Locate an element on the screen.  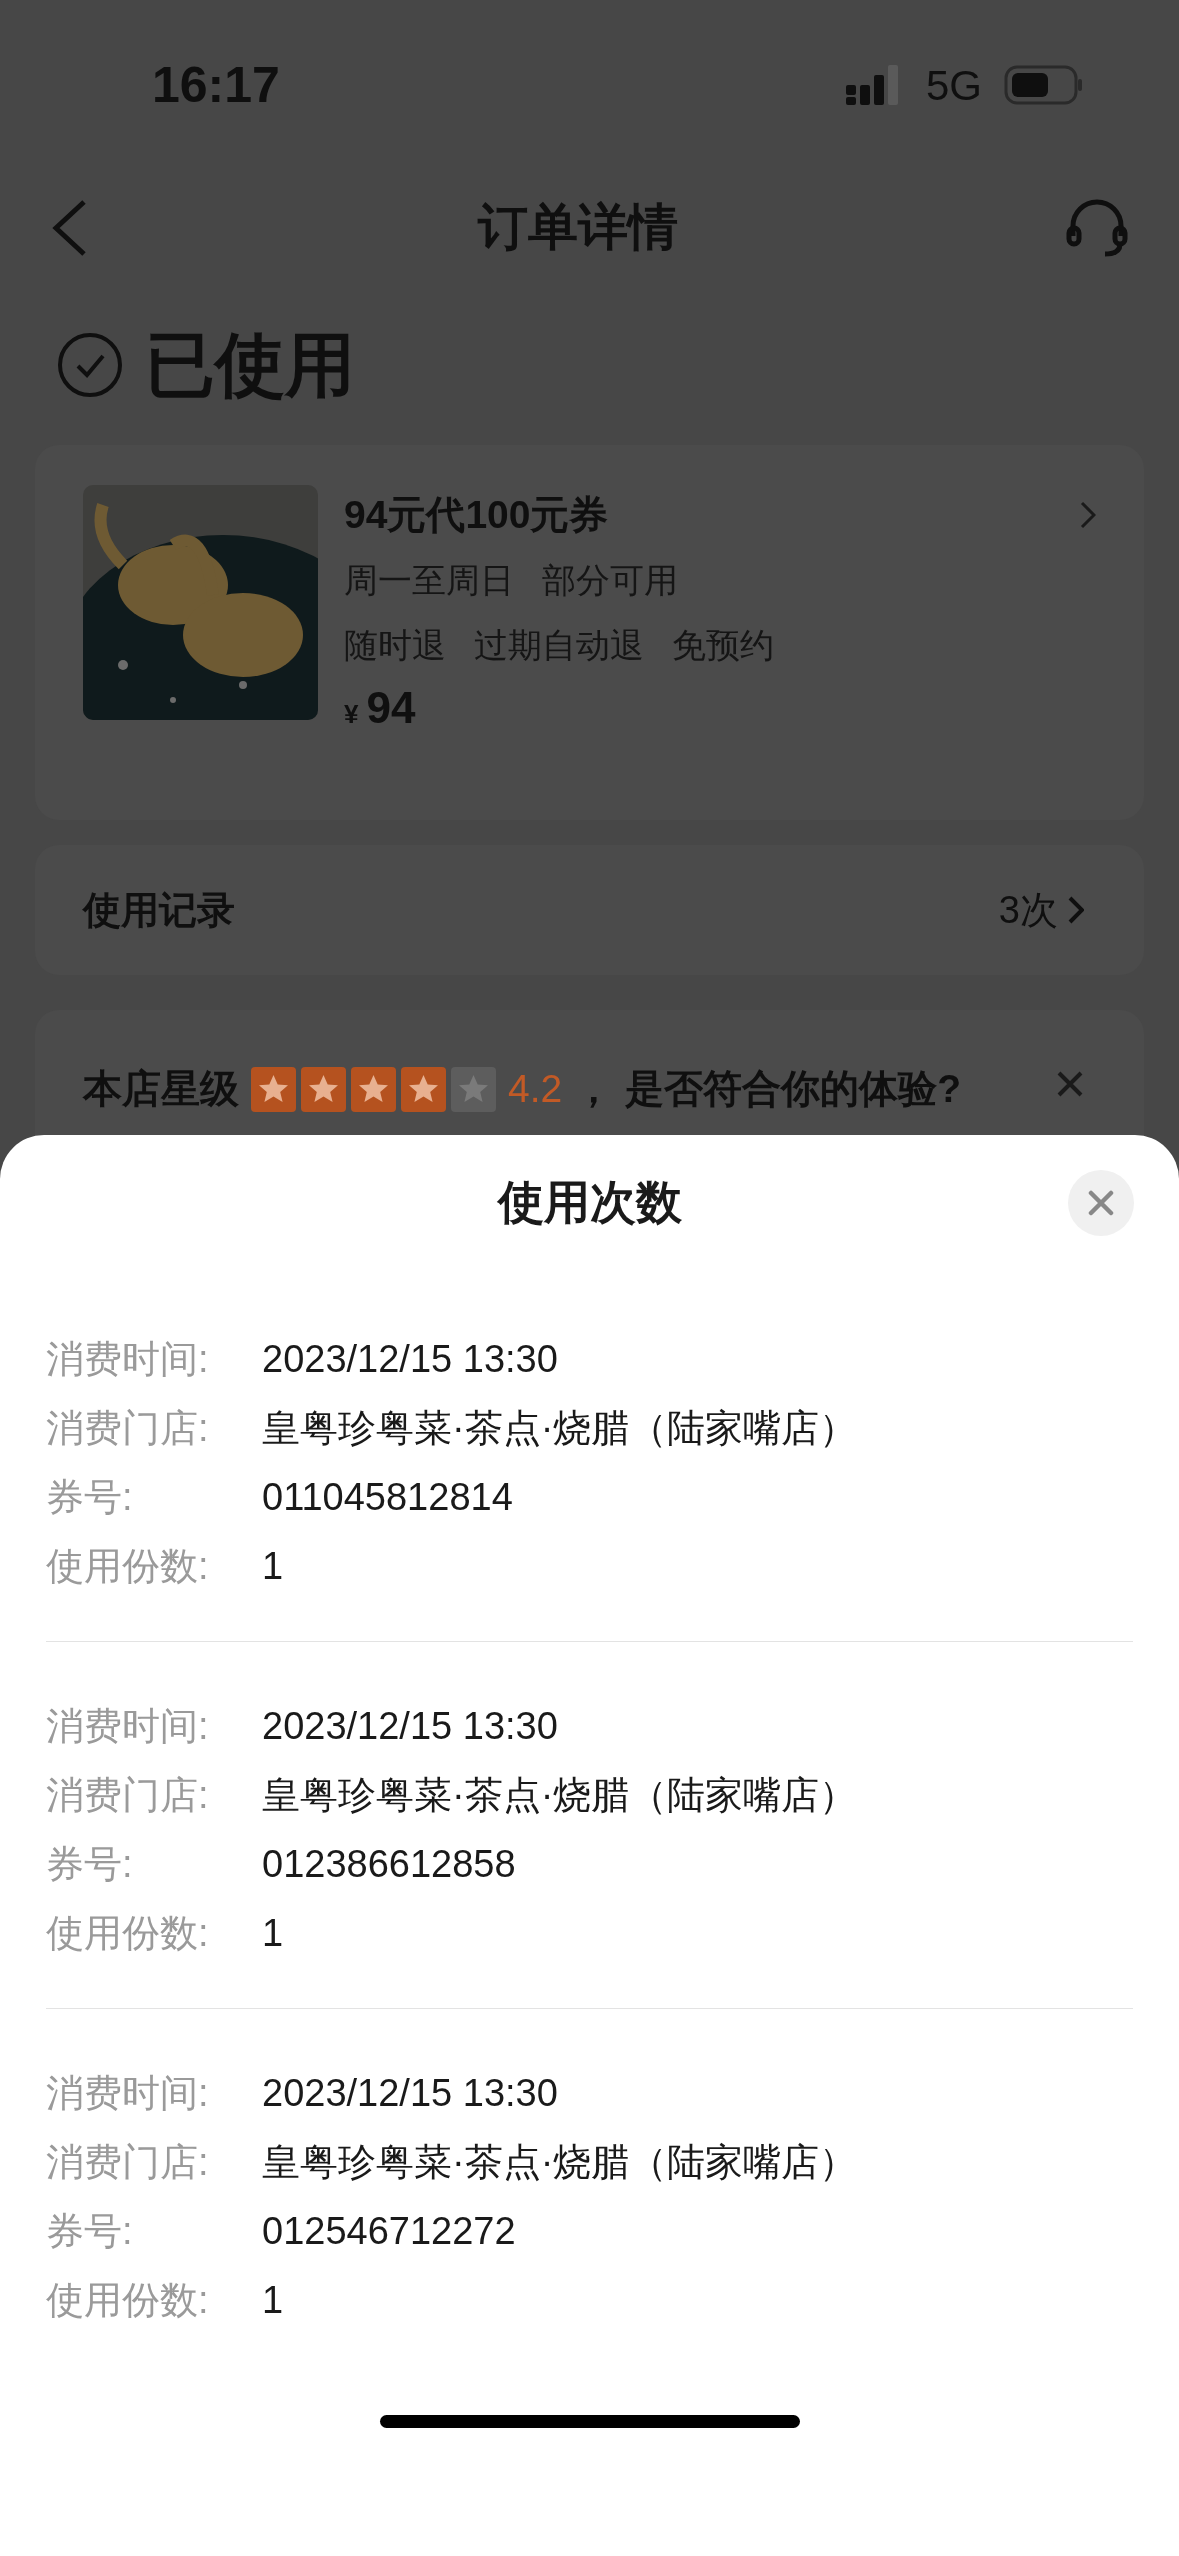
status-time: 16:17 is located at coordinates (216, 85).